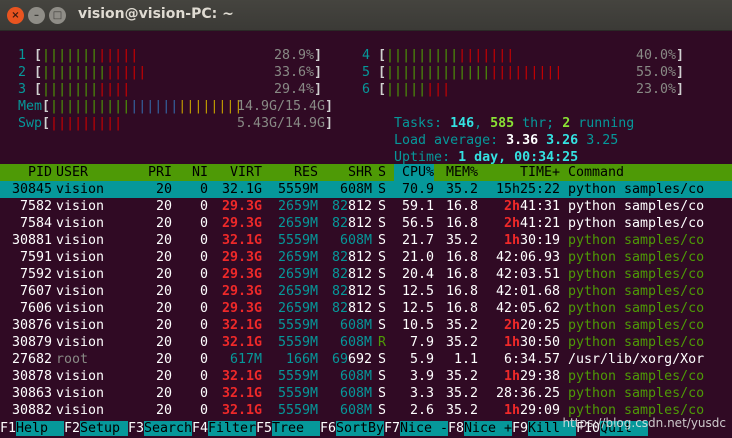 Image resolution: width=732 pixels, height=438 pixels. I want to click on priority-cell: 20, so click(163, 376).